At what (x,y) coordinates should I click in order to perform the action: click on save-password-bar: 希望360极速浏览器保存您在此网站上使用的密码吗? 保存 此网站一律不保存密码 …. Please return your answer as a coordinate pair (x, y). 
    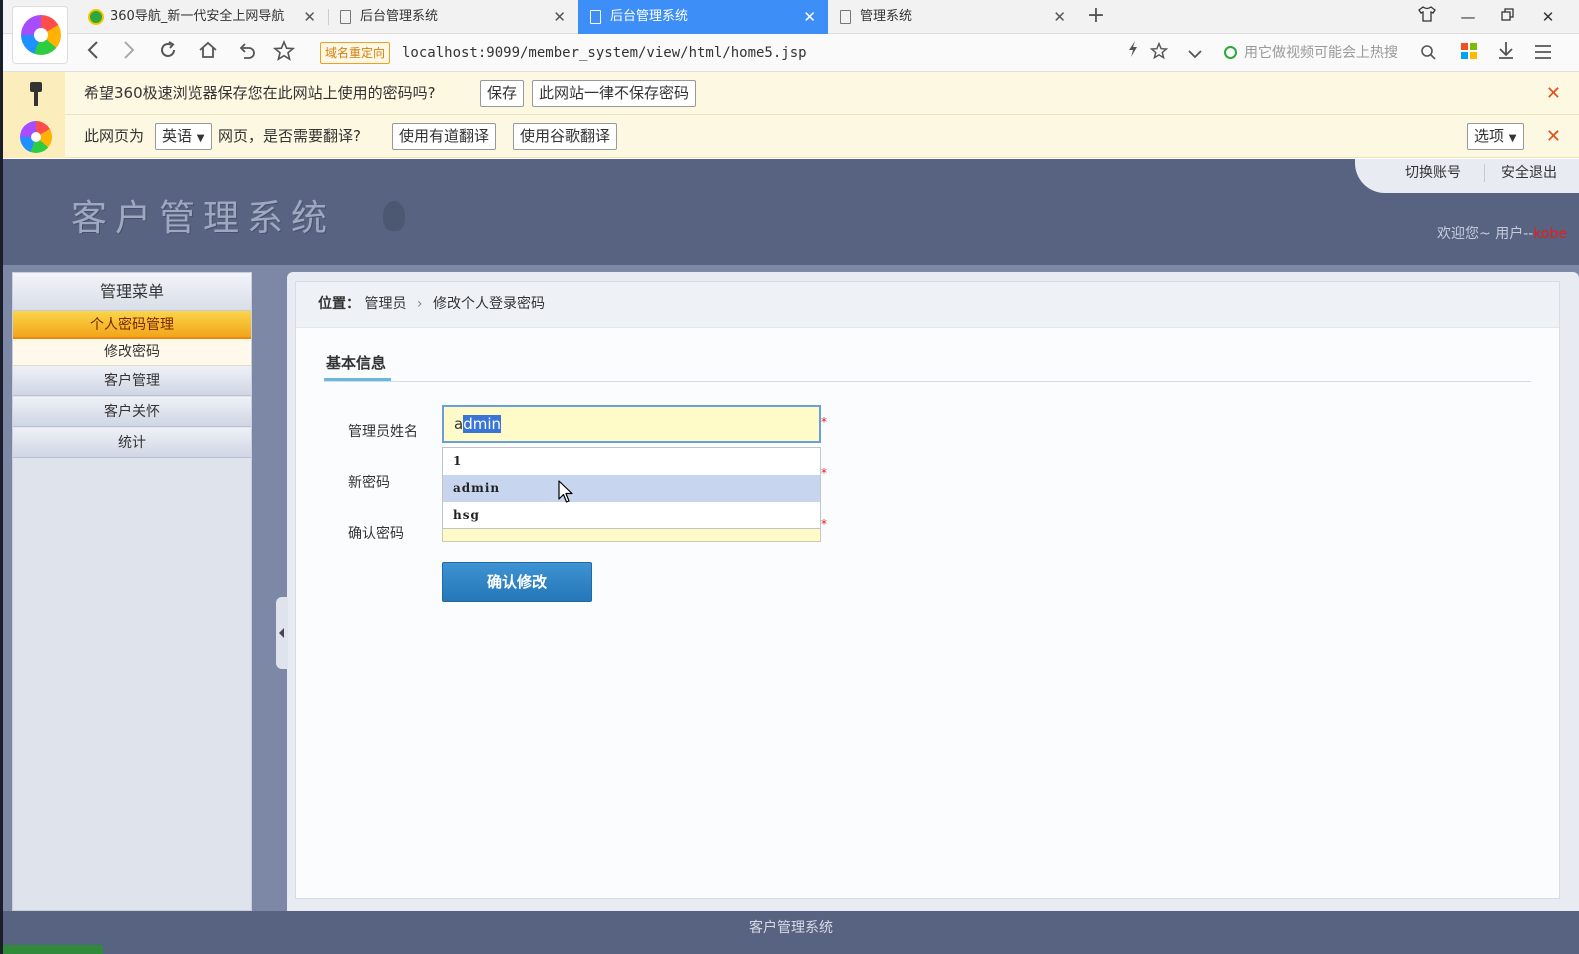
    Looking at the image, I should click on (789, 93).